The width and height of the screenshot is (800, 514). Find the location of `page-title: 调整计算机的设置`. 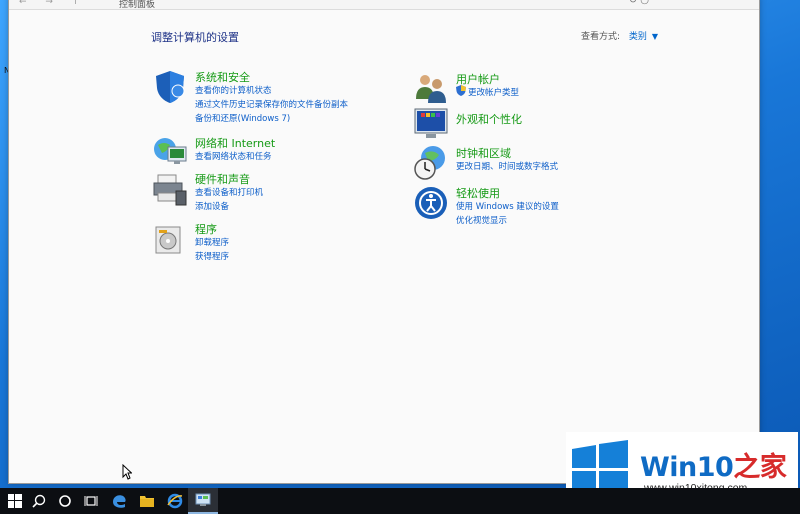

page-title: 调整计算机的设置 is located at coordinates (195, 37).